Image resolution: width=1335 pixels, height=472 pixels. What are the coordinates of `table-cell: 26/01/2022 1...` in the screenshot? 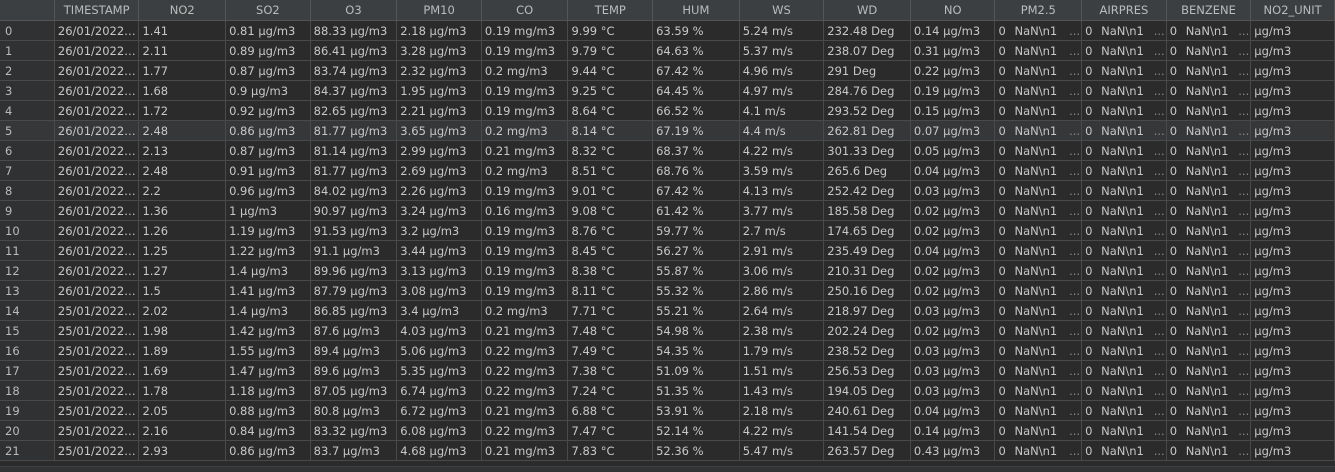 It's located at (97, 30).